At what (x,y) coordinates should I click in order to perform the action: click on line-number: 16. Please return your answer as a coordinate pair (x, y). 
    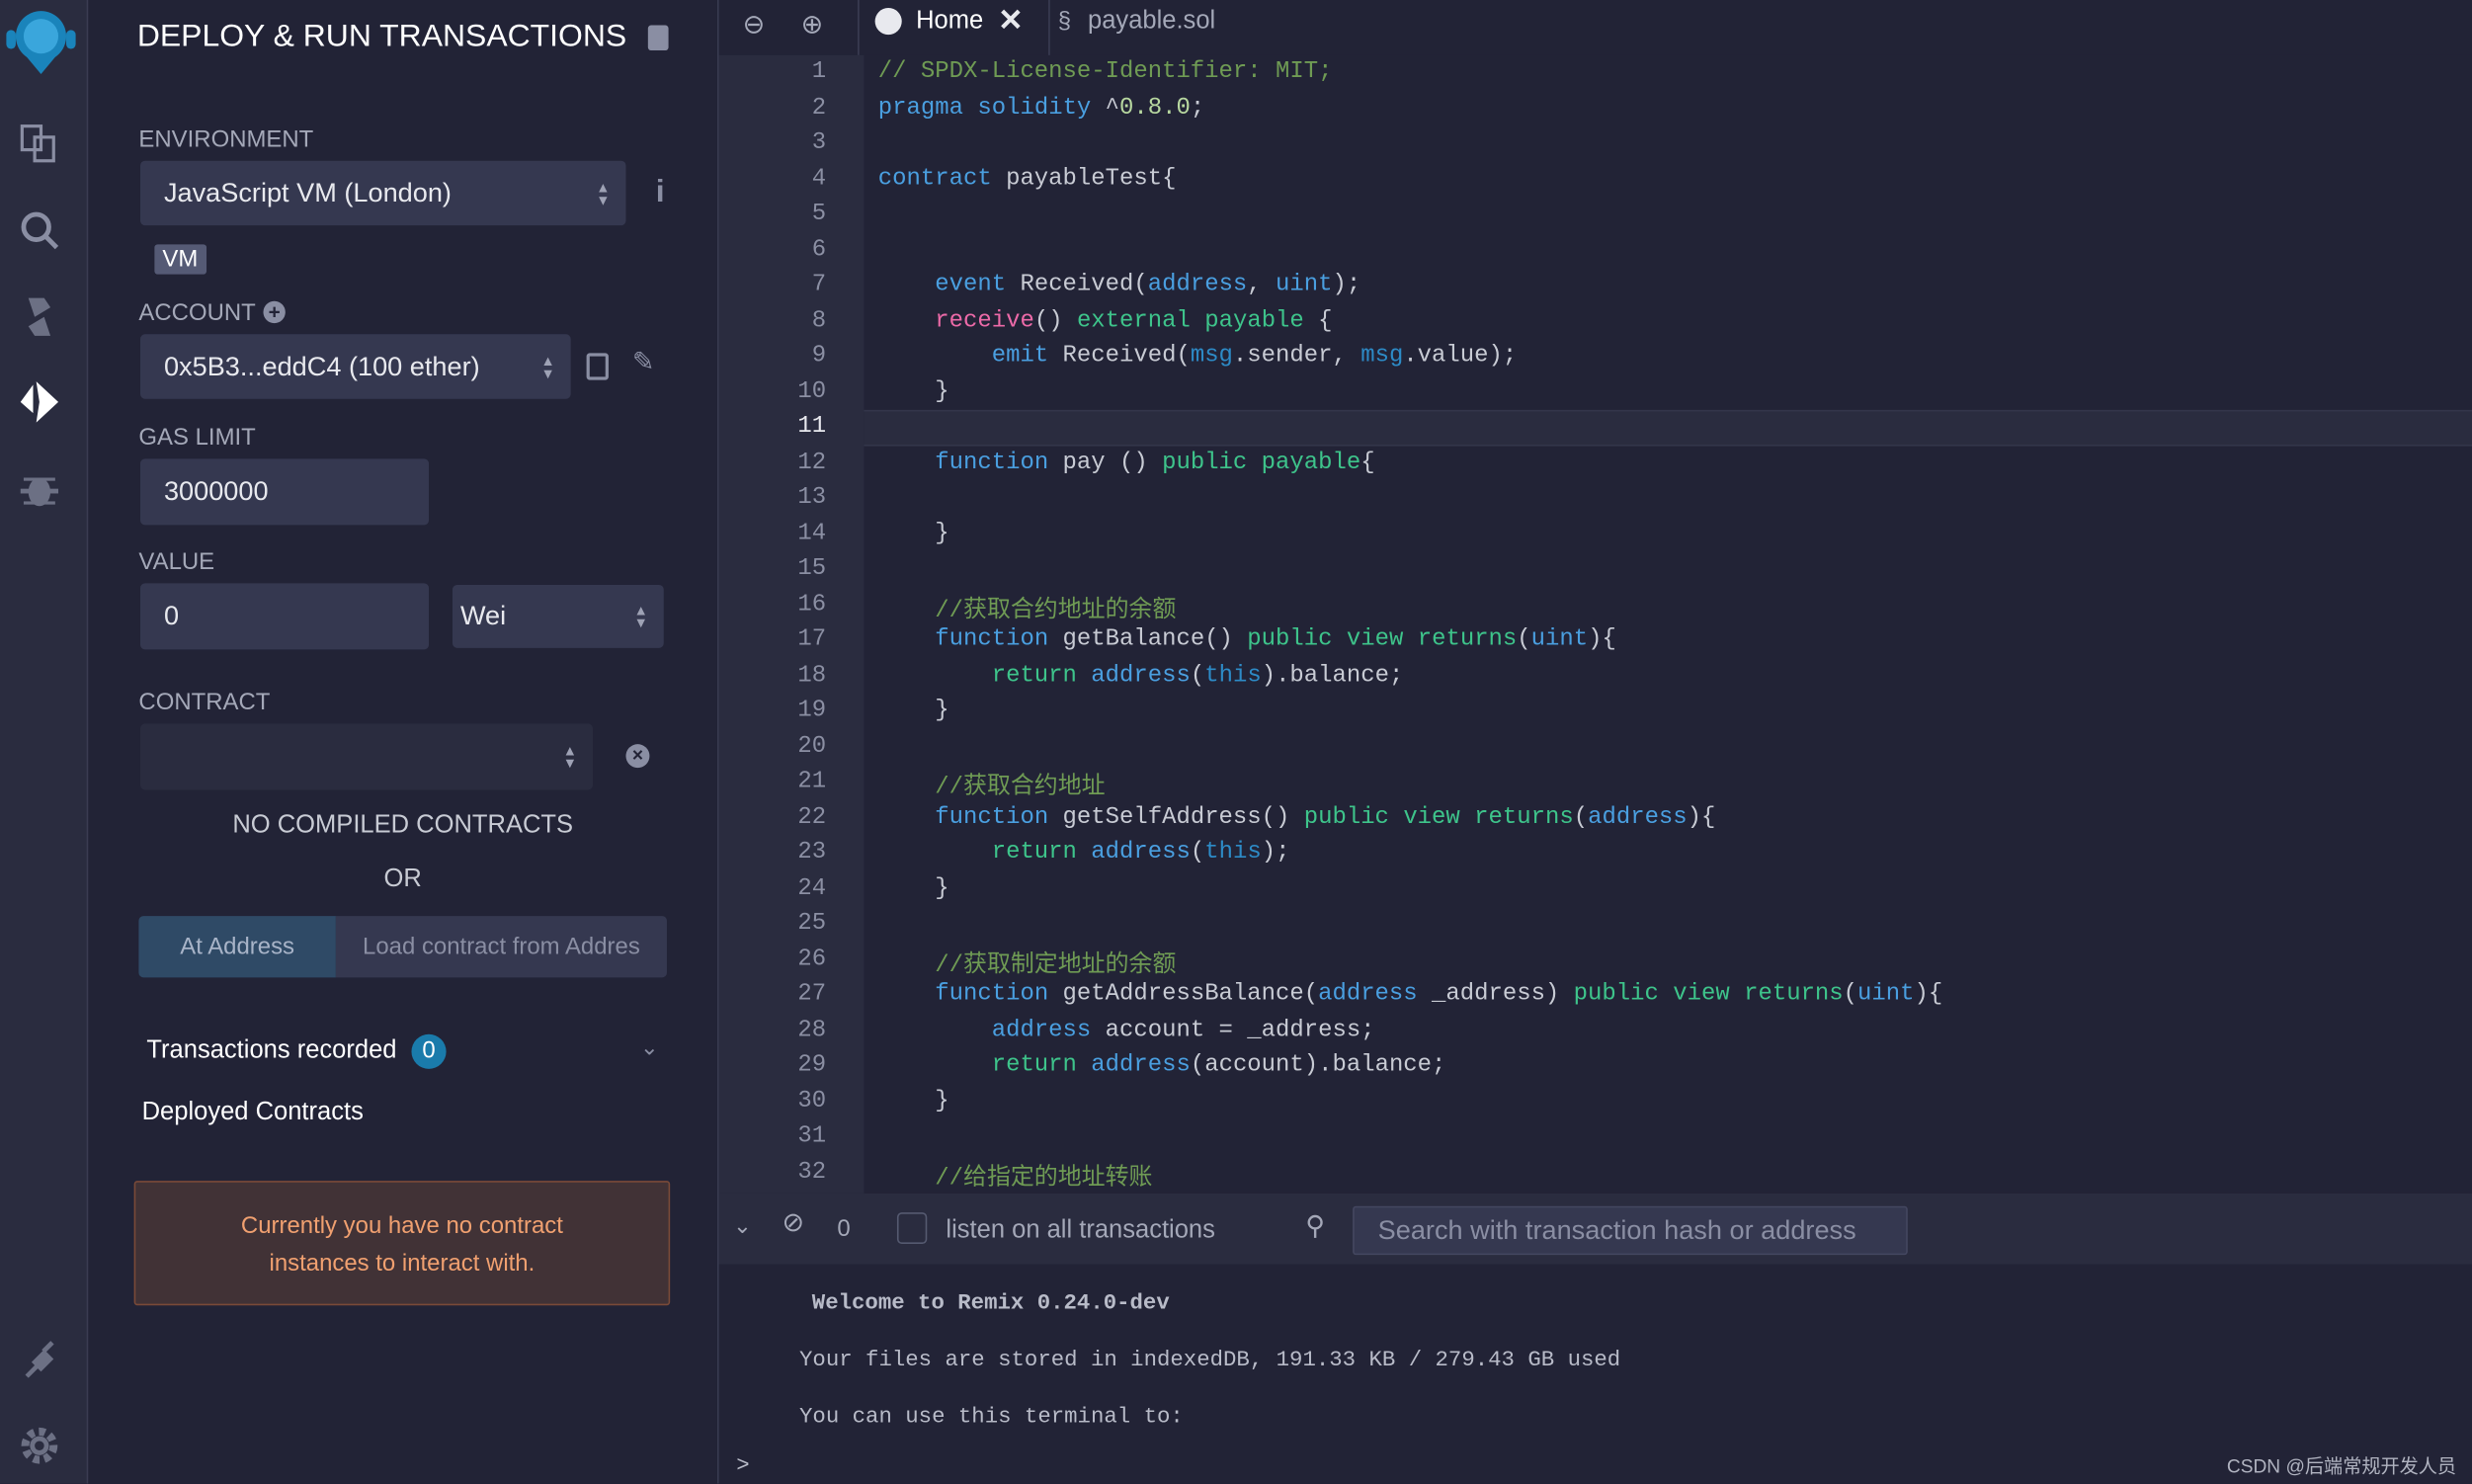
    Looking at the image, I should click on (812, 604).